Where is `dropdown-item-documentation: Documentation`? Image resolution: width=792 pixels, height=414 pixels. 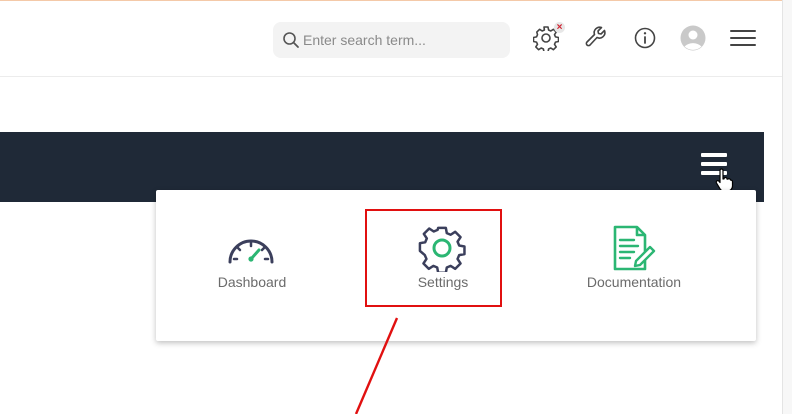 dropdown-item-documentation: Documentation is located at coordinates (634, 265).